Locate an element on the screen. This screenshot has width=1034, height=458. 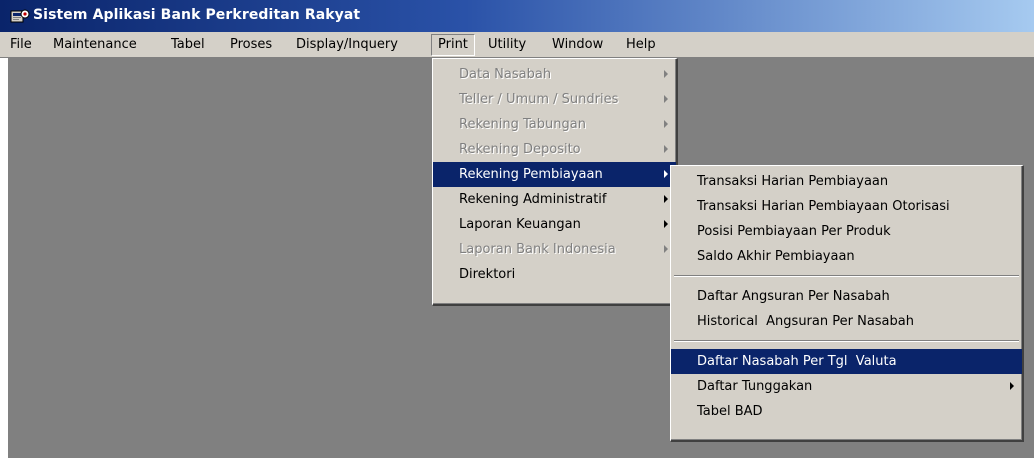
menu-item-saldo-akhir-pembiayaan: Saldo Akhir Pembiayaan is located at coordinates (846, 256).